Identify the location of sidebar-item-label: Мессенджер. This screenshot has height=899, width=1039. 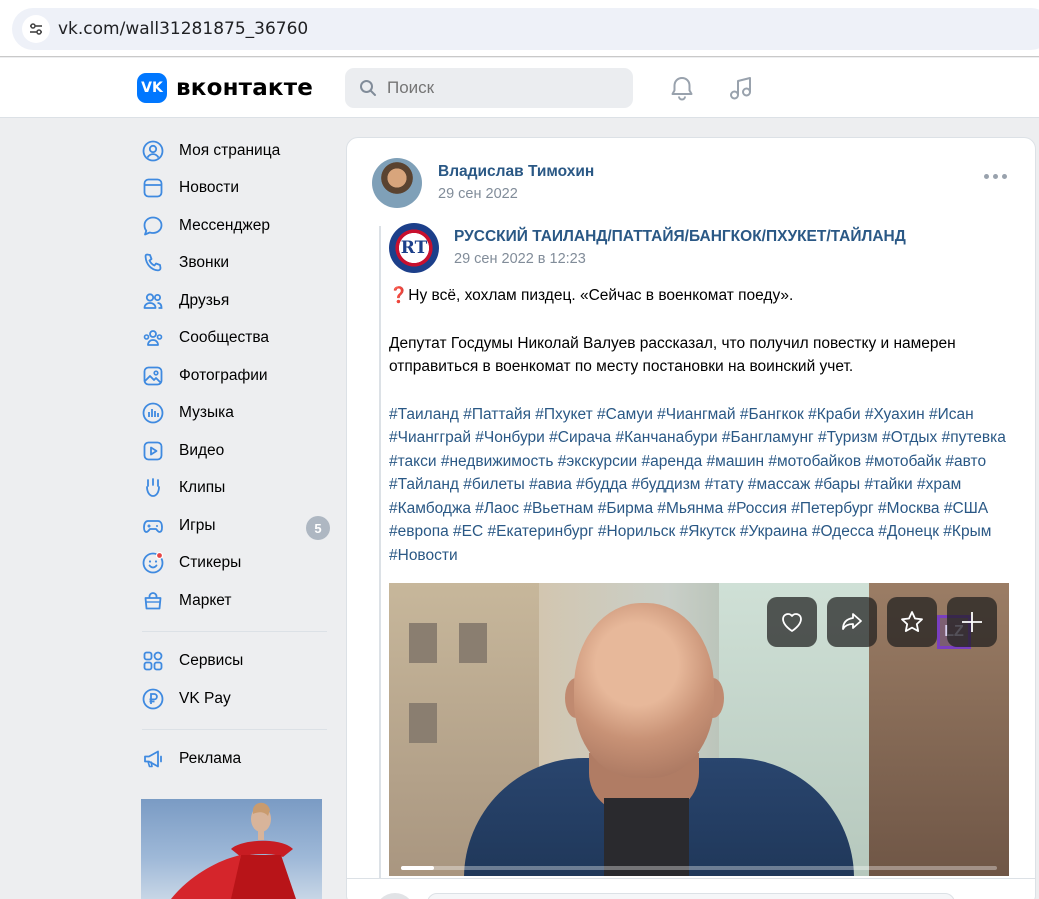
(225, 225).